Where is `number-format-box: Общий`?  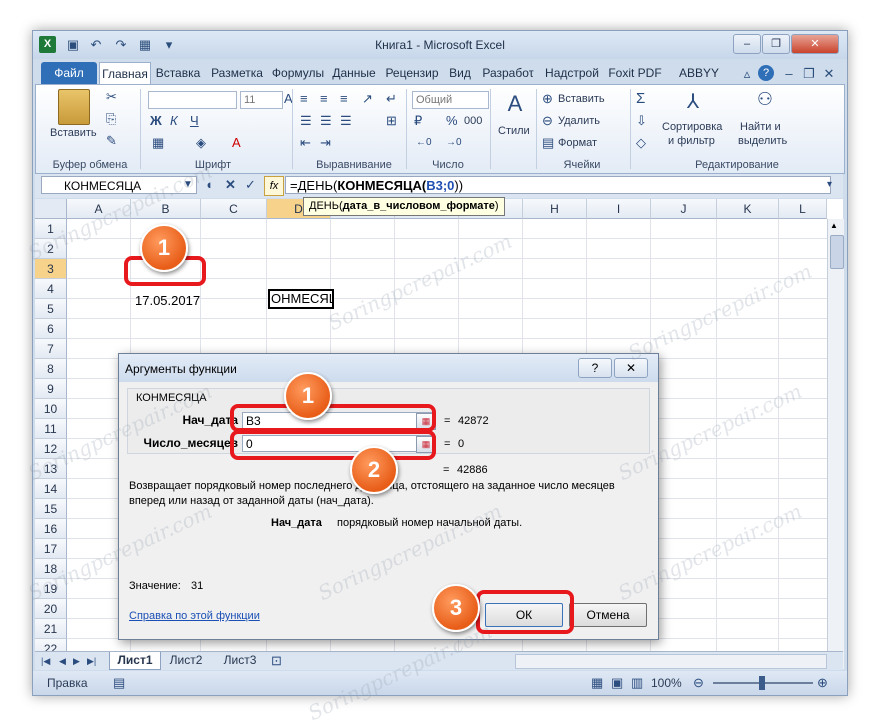
number-format-box: Общий is located at coordinates (450, 100).